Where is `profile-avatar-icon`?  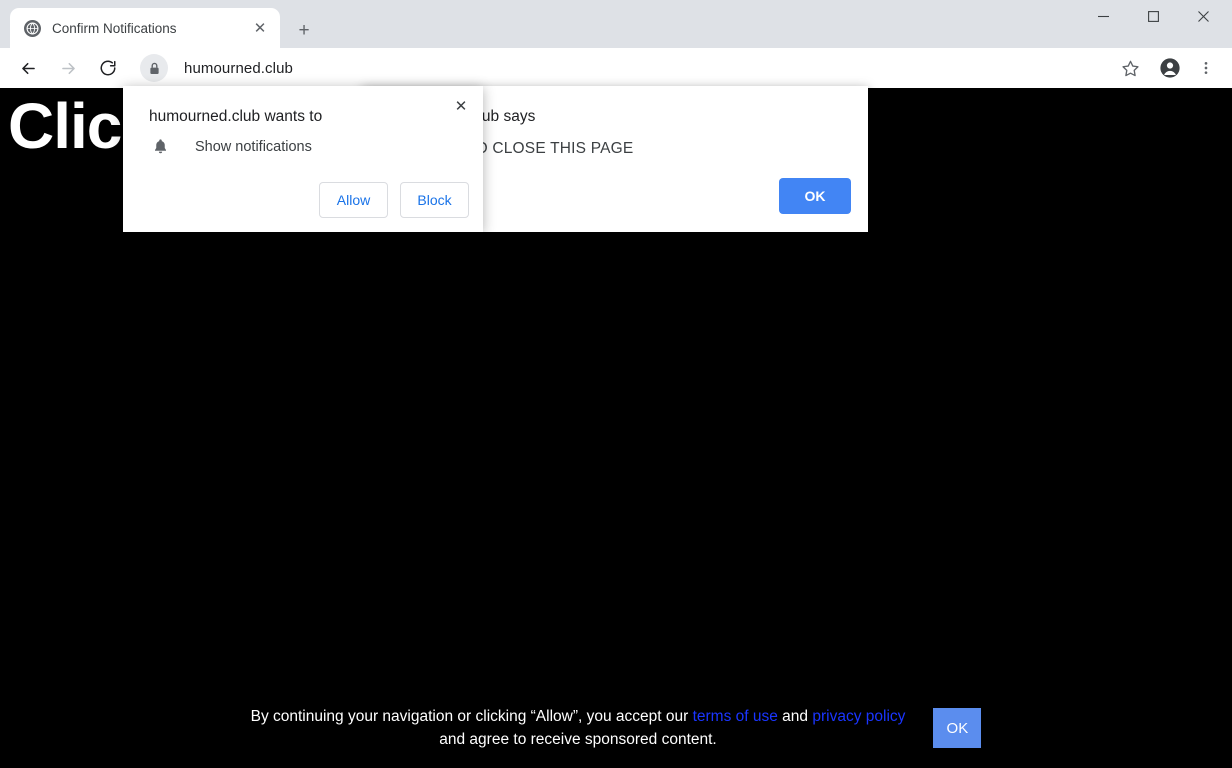
profile-avatar-icon is located at coordinates (1170, 68).